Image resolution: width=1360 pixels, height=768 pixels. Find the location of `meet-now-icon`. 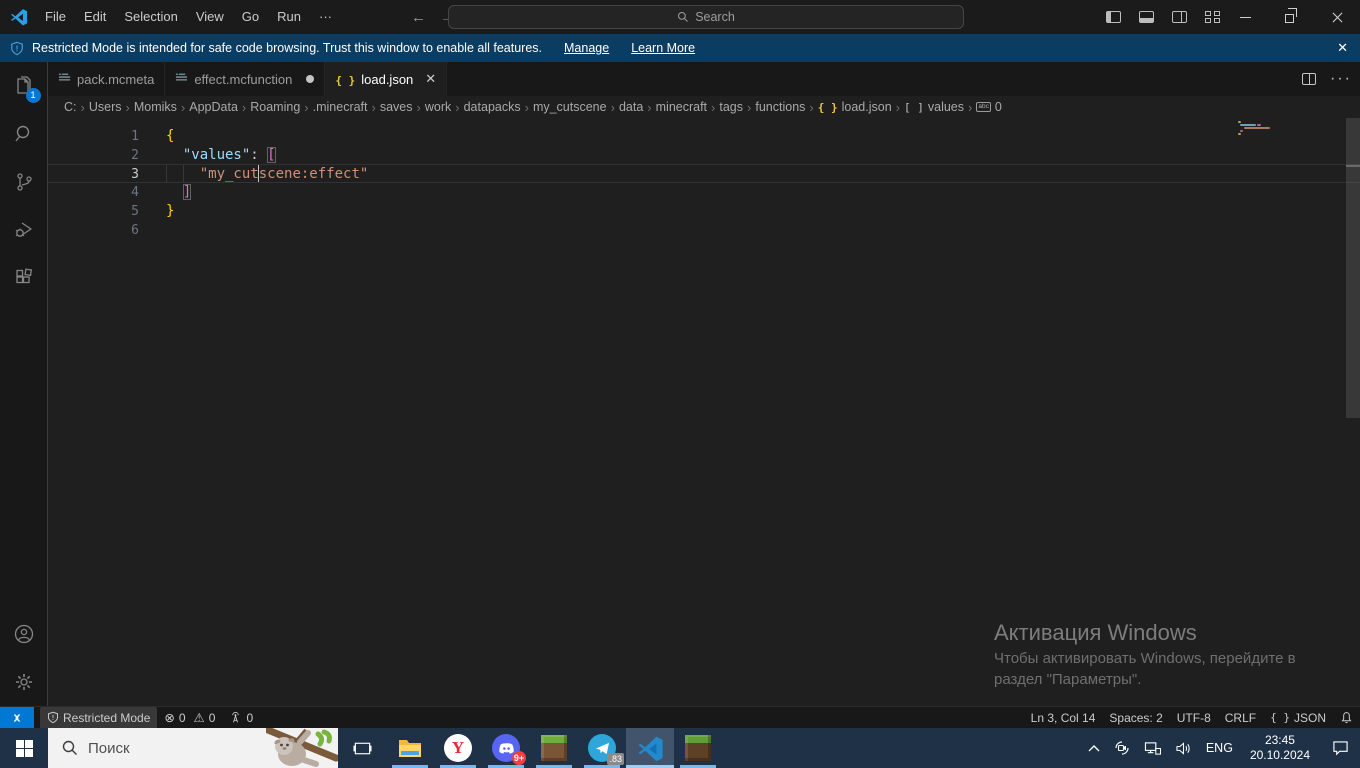

meet-now-icon is located at coordinates (1122, 748).